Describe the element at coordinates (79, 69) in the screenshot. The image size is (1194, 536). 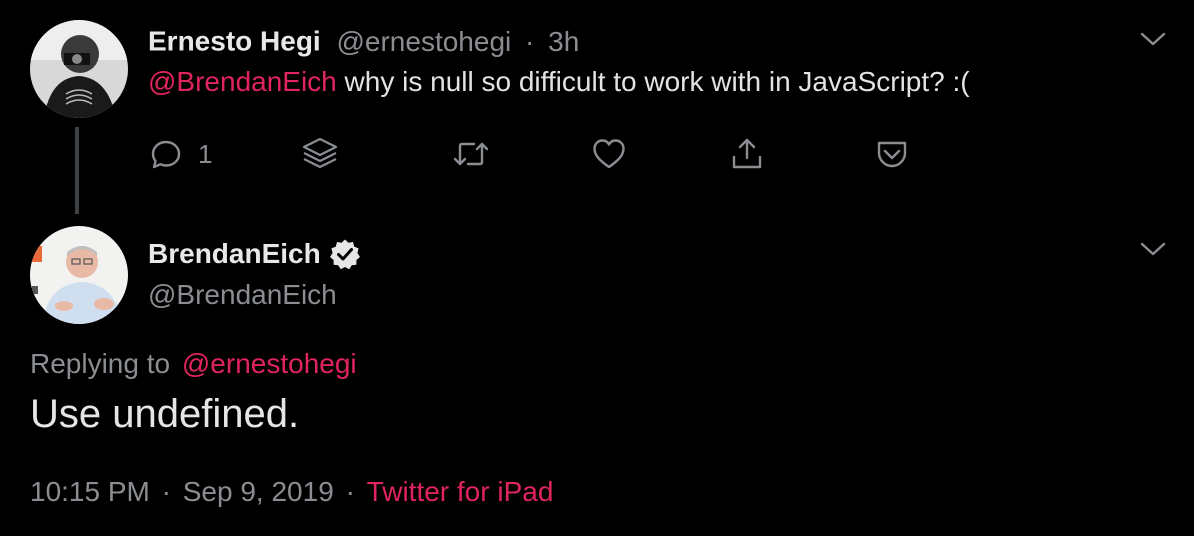
I see `avatar-ernesto` at that location.